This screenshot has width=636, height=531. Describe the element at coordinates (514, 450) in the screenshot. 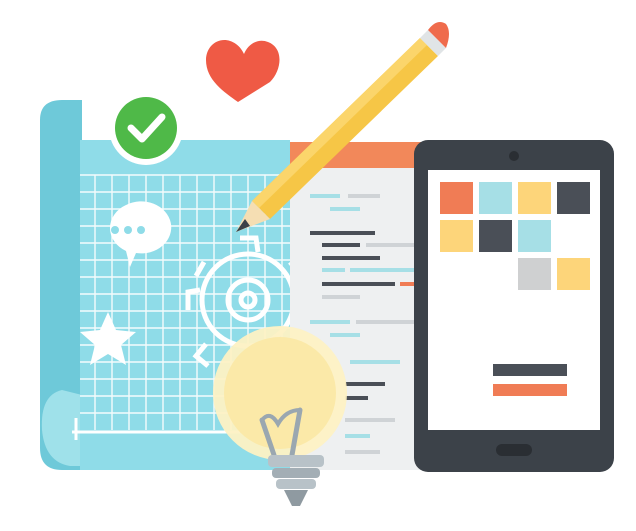

I see `tablet-home-button` at that location.